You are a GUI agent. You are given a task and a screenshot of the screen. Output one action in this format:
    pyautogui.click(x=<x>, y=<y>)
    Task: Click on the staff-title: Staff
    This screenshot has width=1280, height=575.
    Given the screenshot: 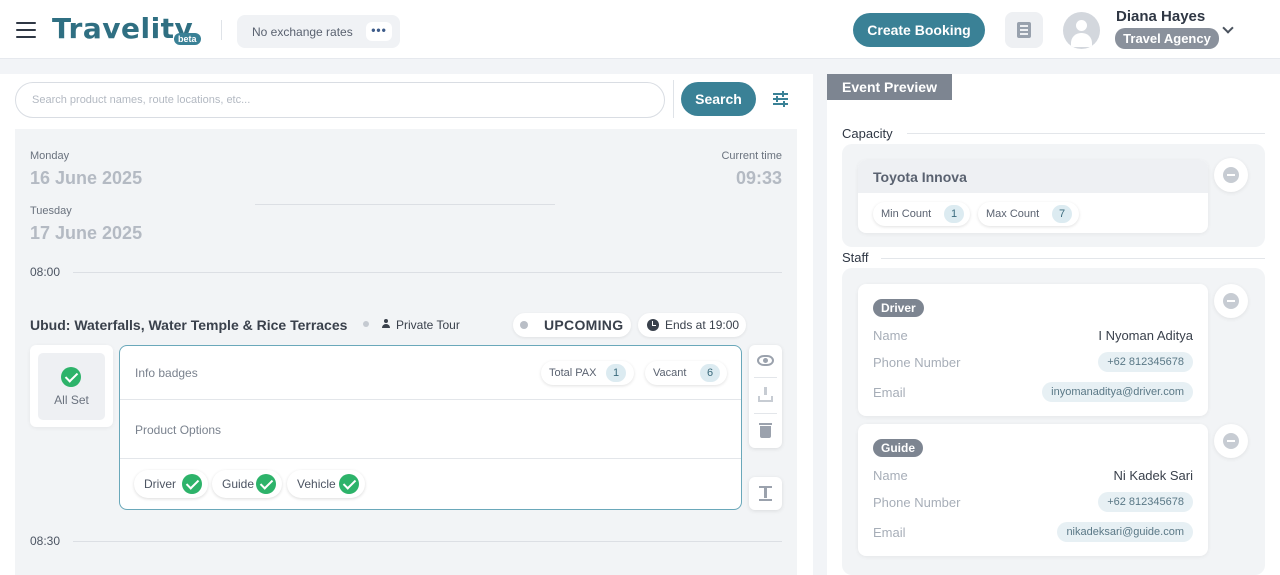 What is the action you would take?
    pyautogui.click(x=855, y=257)
    